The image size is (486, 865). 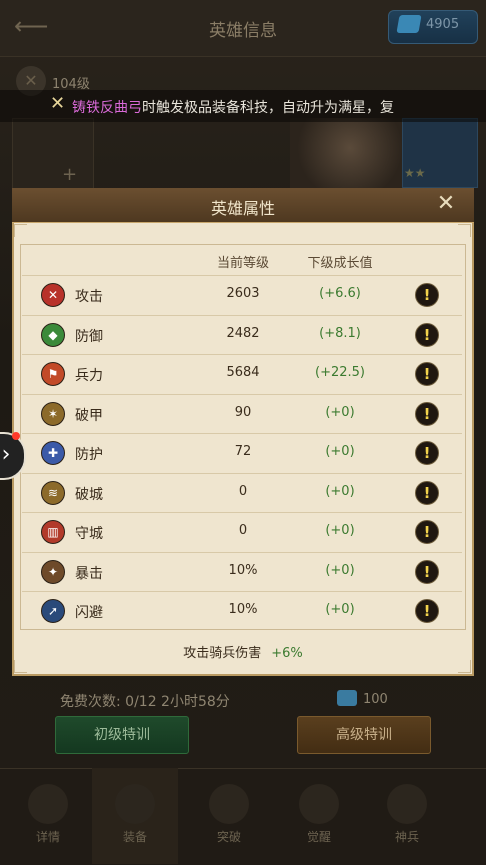 What do you see at coordinates (242, 263) in the screenshot?
I see `column-header-current: 当前等级` at bounding box center [242, 263].